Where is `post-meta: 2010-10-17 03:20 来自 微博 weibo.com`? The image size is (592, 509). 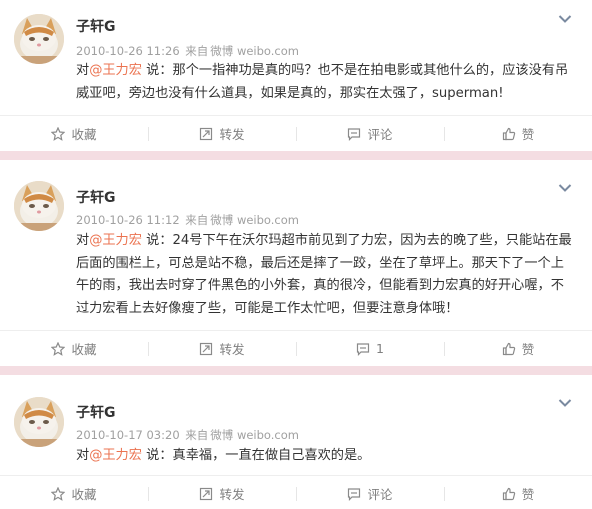
post-meta: 2010-10-17 03:20 来自 微博 weibo.com is located at coordinates (188, 435).